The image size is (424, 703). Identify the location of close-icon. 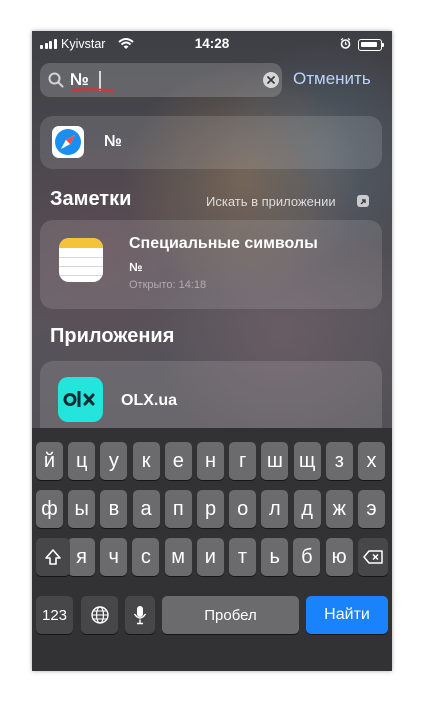
(271, 80).